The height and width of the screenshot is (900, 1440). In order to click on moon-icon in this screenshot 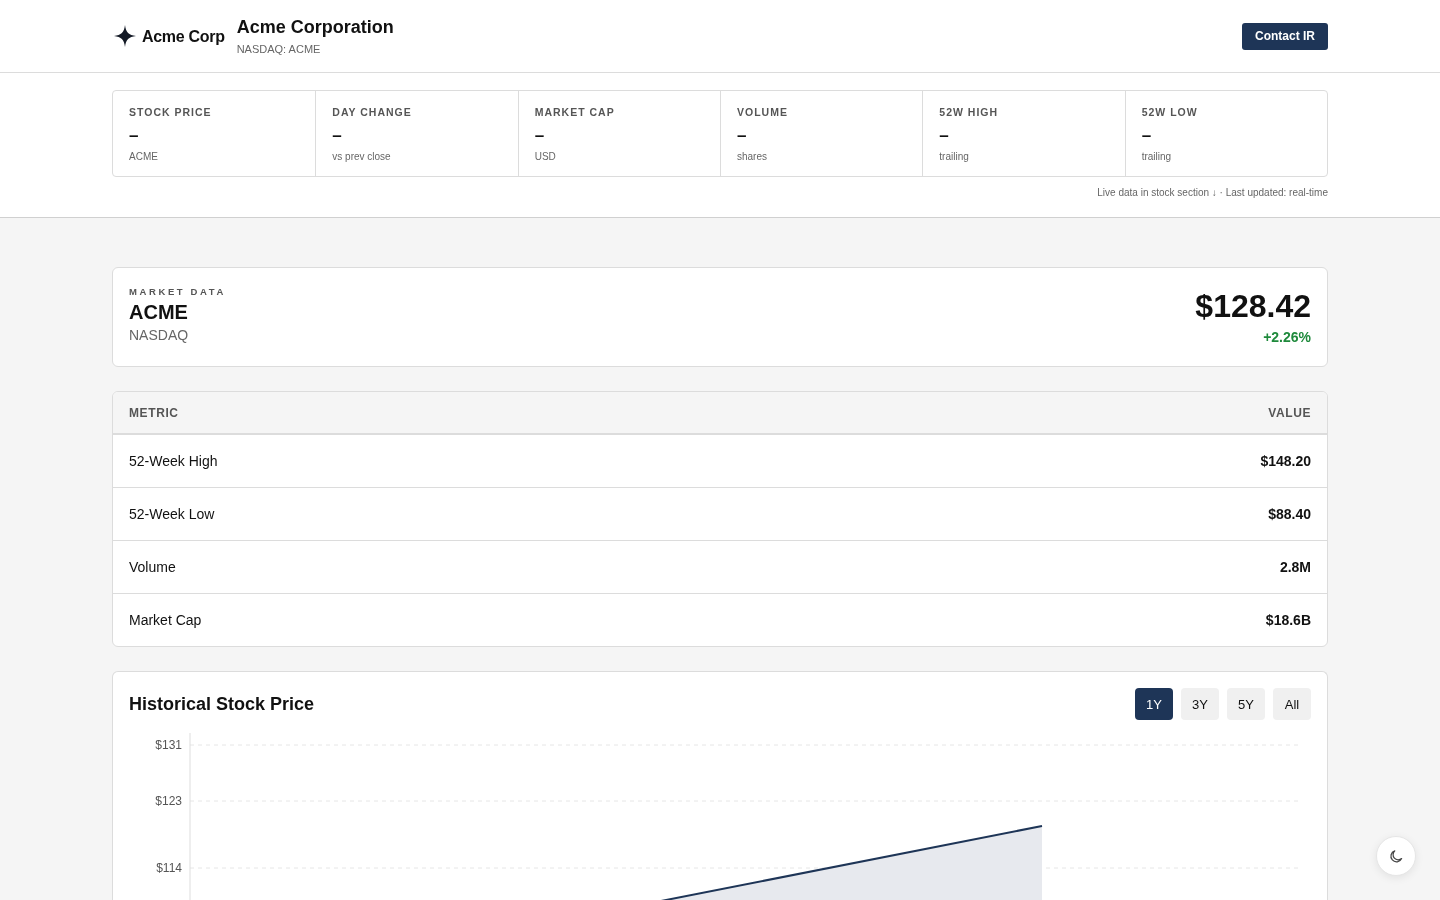, I will do `click(1396, 856)`.